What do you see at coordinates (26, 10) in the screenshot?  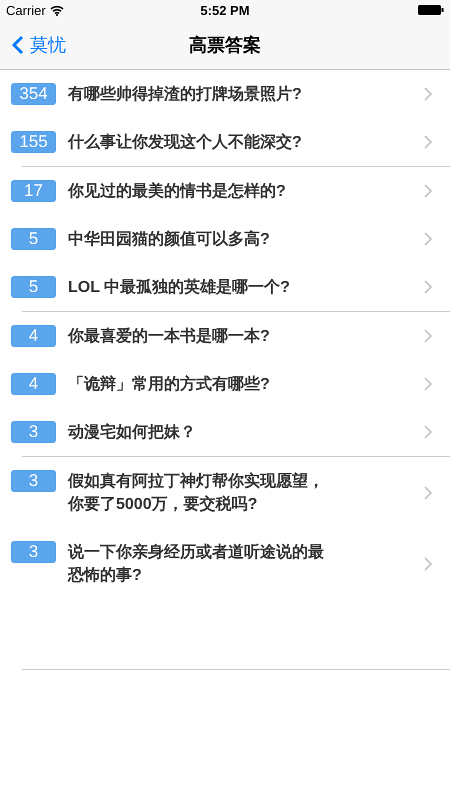 I see `carrier-label: Carrier` at bounding box center [26, 10].